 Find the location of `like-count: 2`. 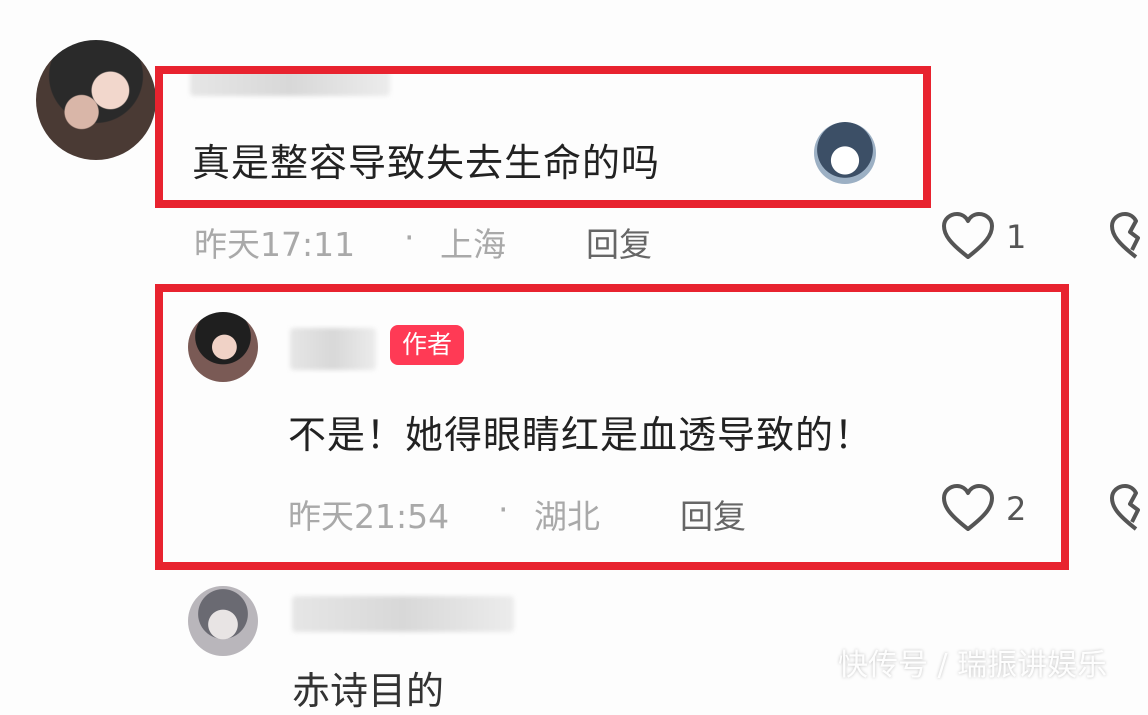

like-count: 2 is located at coordinates (1016, 509).